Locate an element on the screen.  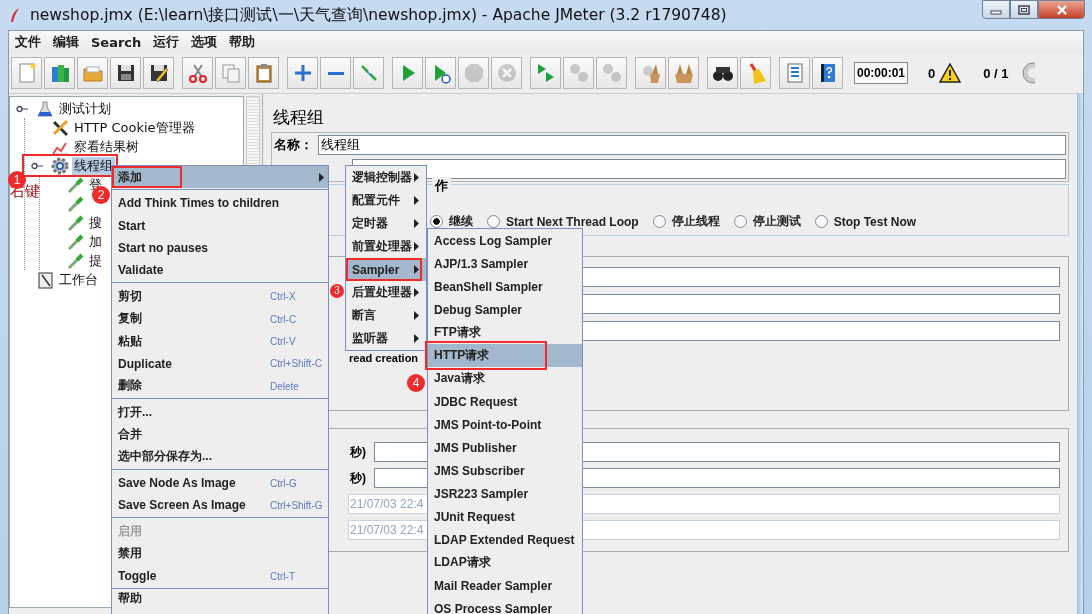
annotation-box is located at coordinates (147, 177).